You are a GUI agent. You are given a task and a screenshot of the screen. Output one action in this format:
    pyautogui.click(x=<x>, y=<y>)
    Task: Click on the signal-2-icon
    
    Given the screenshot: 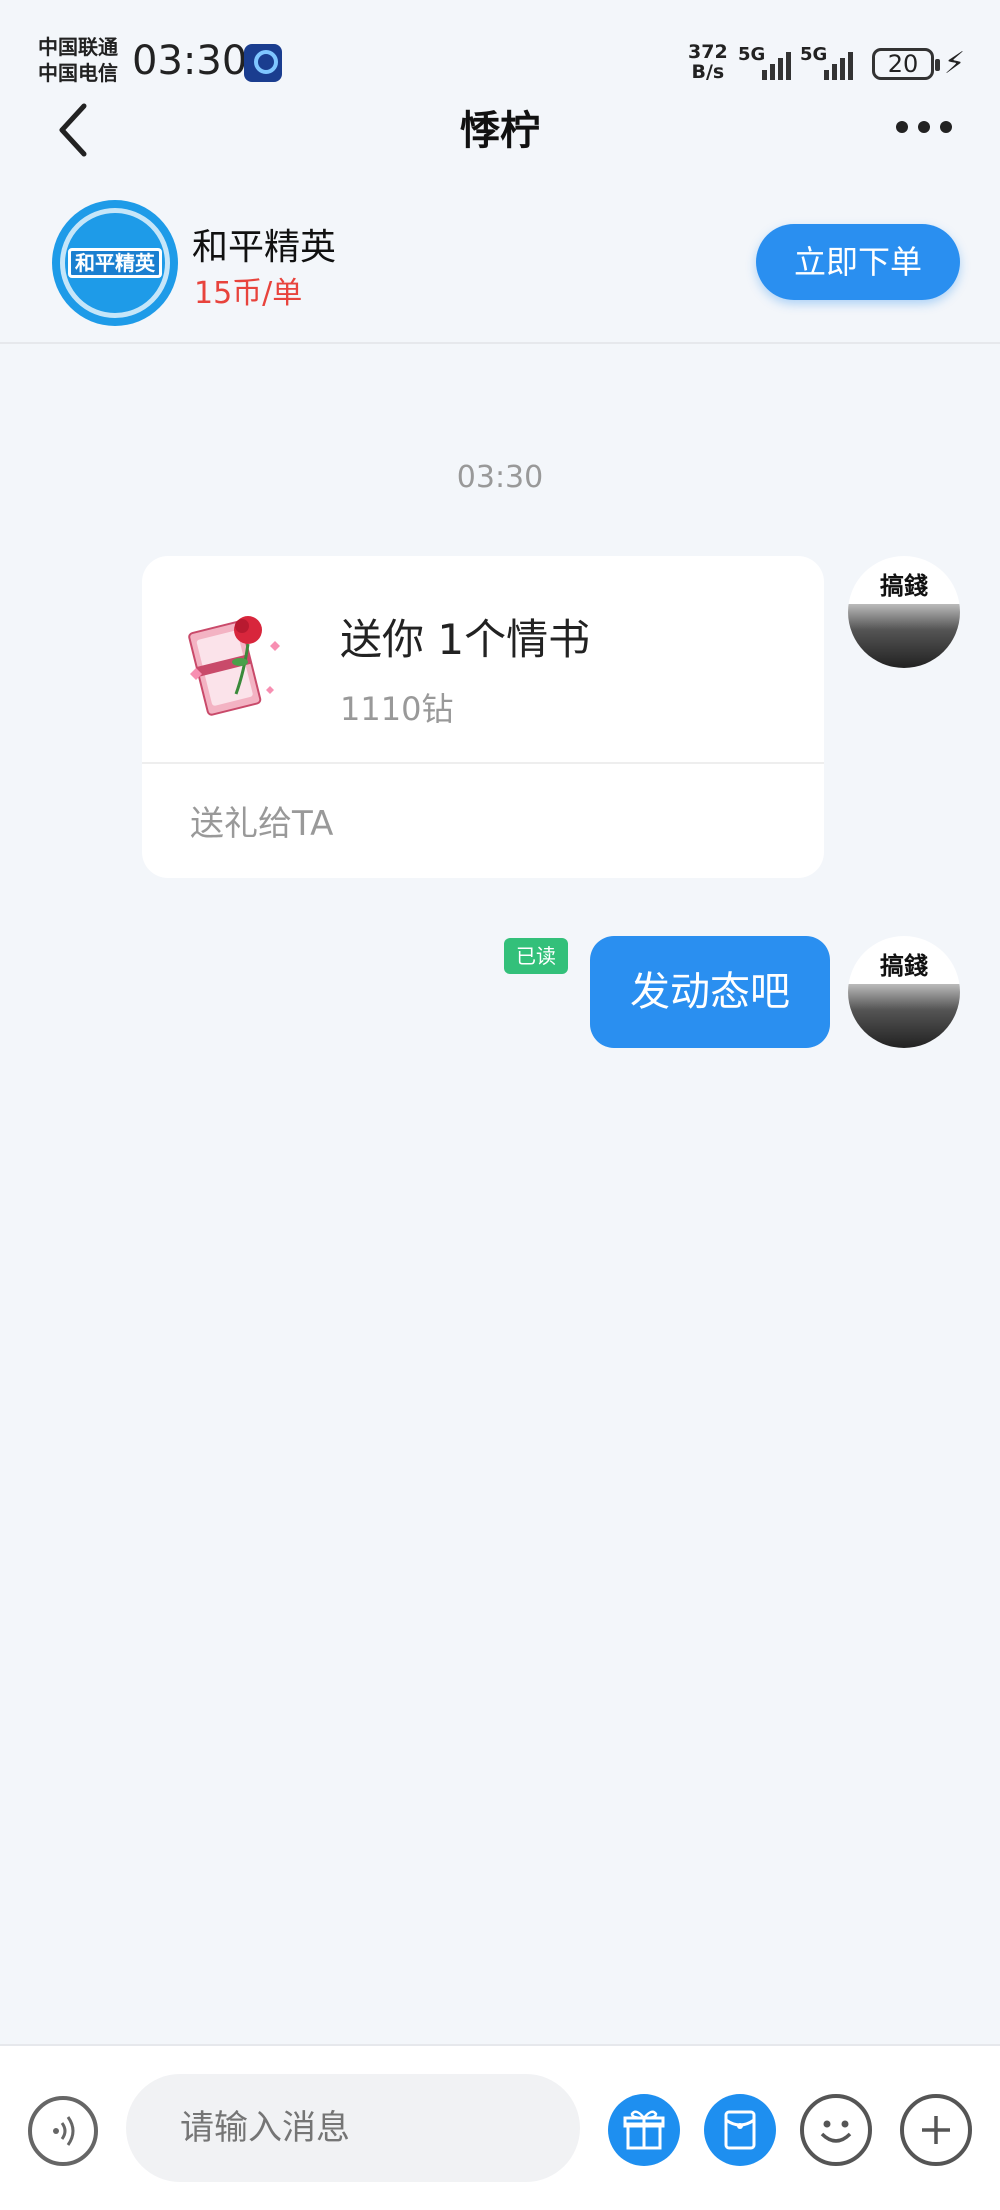 What is the action you would take?
    pyautogui.click(x=838, y=65)
    